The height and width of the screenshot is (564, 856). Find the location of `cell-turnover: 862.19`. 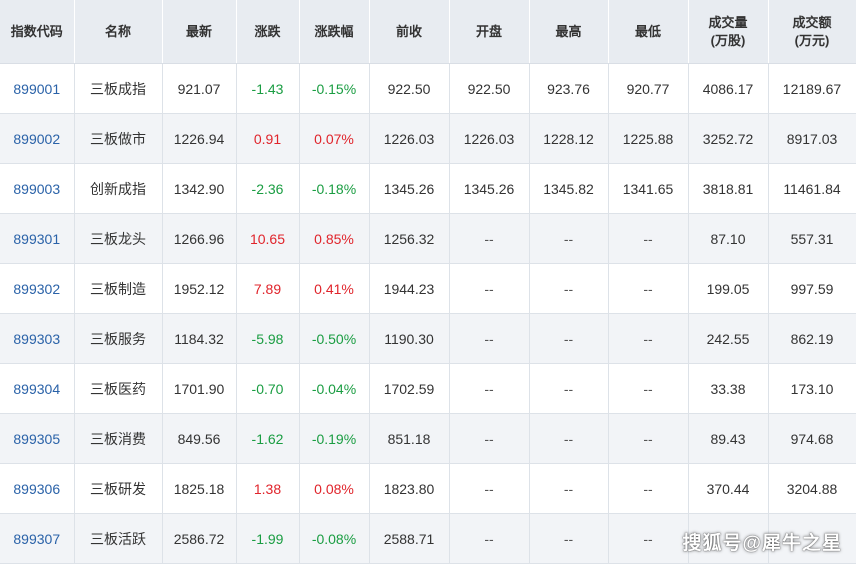

cell-turnover: 862.19 is located at coordinates (812, 338).